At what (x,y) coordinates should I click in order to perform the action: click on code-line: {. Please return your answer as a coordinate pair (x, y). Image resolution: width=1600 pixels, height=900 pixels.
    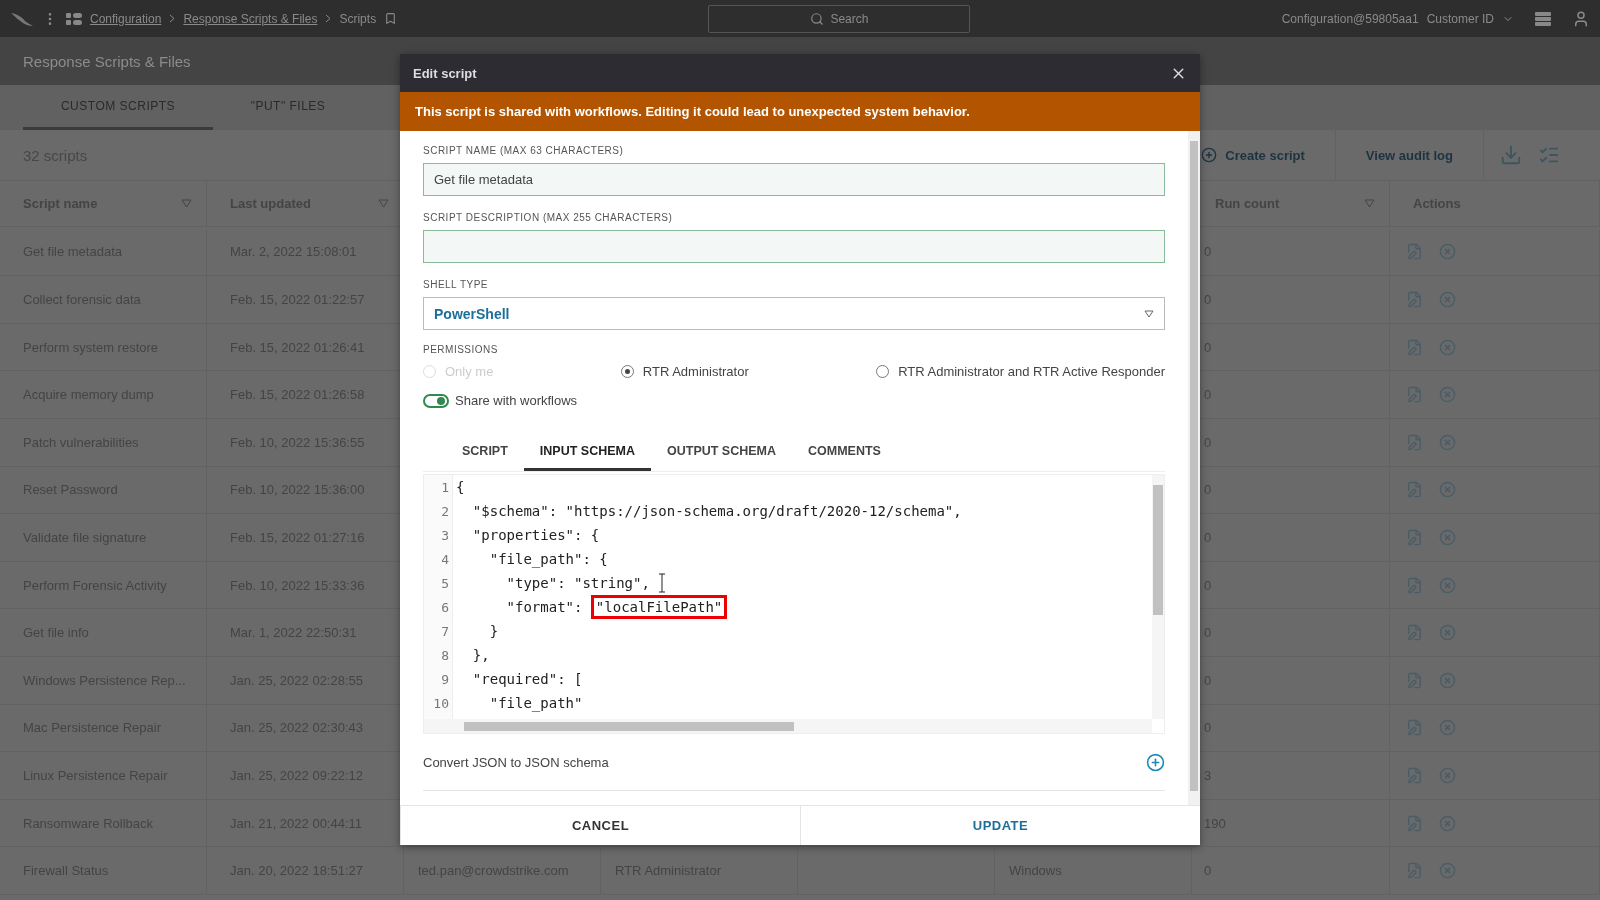
    Looking at the image, I should click on (460, 487).